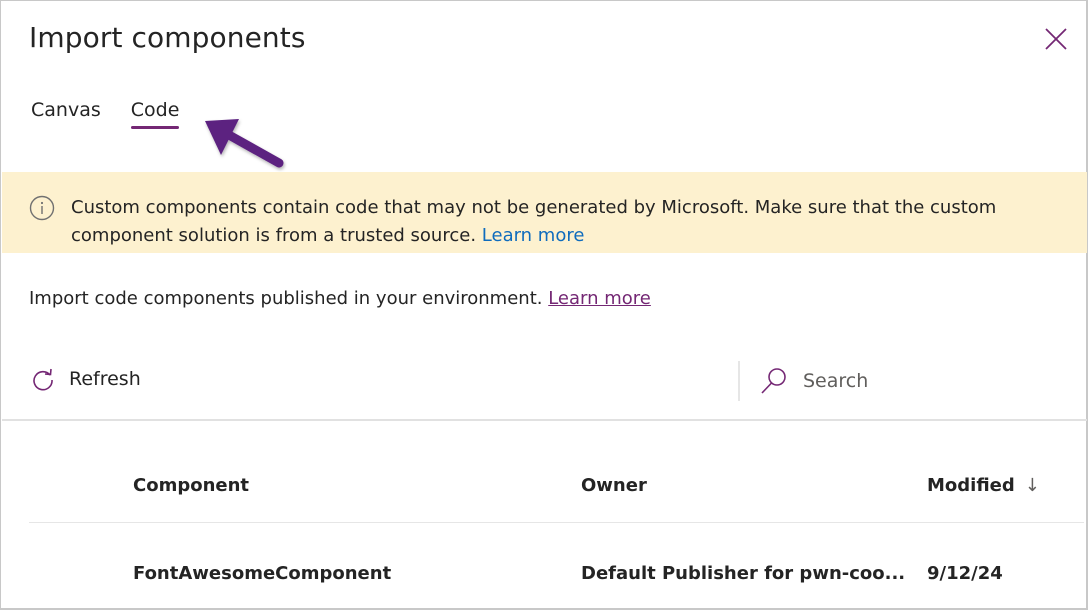 The image size is (1088, 610). Describe the element at coordinates (66, 114) in the screenshot. I see `tab-canvas: Canvas` at that location.